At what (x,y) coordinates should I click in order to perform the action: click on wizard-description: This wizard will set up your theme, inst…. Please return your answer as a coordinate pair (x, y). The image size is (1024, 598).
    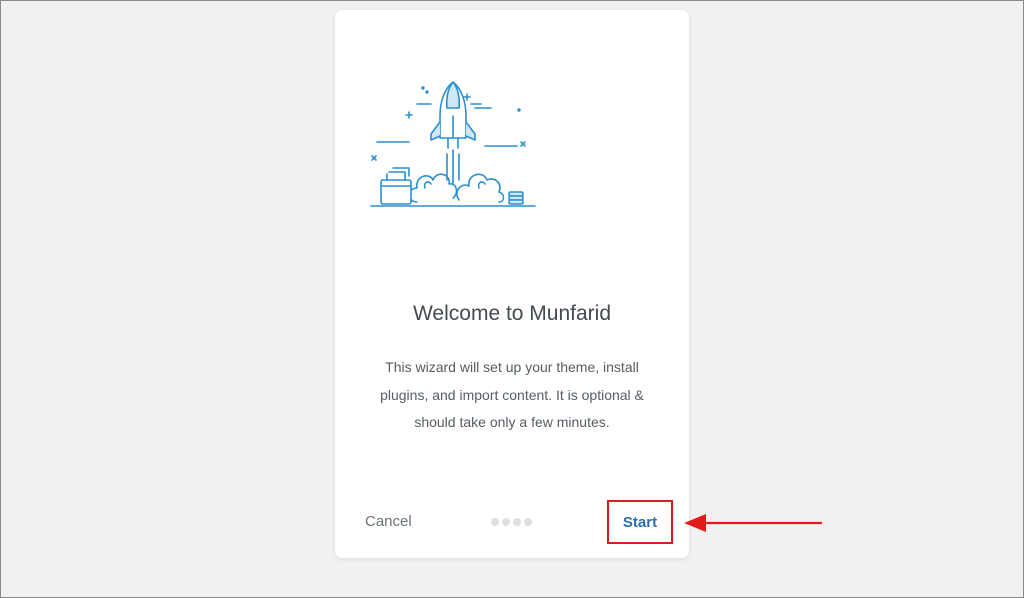
    Looking at the image, I should click on (512, 394).